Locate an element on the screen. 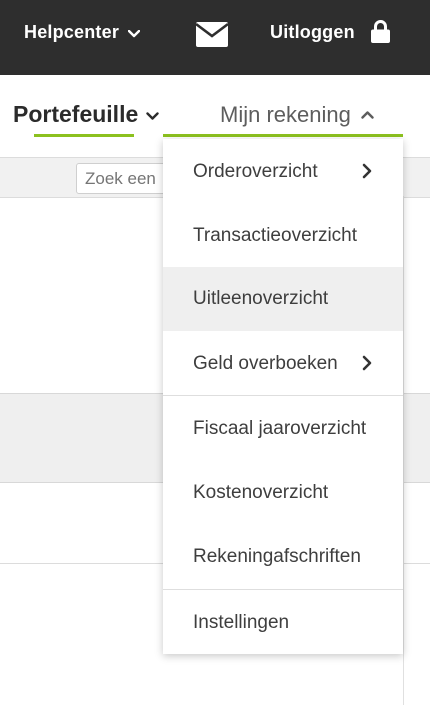  menu-item-label: Geld overboeken is located at coordinates (265, 363).